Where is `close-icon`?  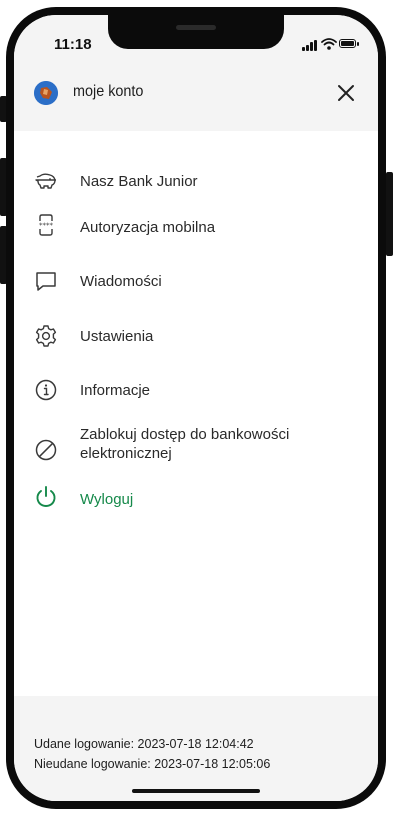 close-icon is located at coordinates (346, 93).